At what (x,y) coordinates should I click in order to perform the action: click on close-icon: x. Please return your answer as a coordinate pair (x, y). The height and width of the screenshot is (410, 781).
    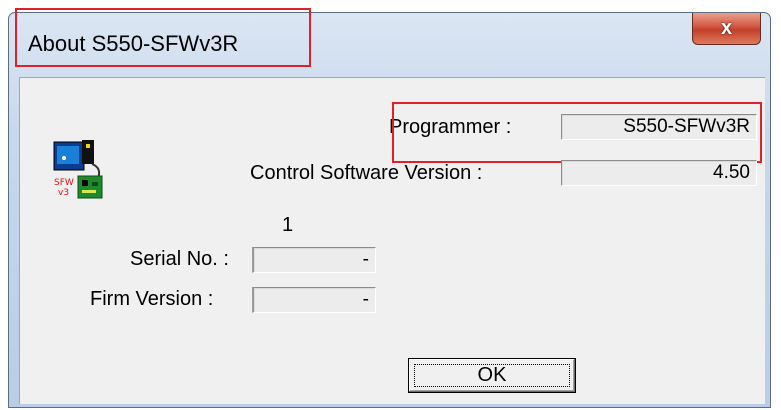
    Looking at the image, I should click on (726, 28).